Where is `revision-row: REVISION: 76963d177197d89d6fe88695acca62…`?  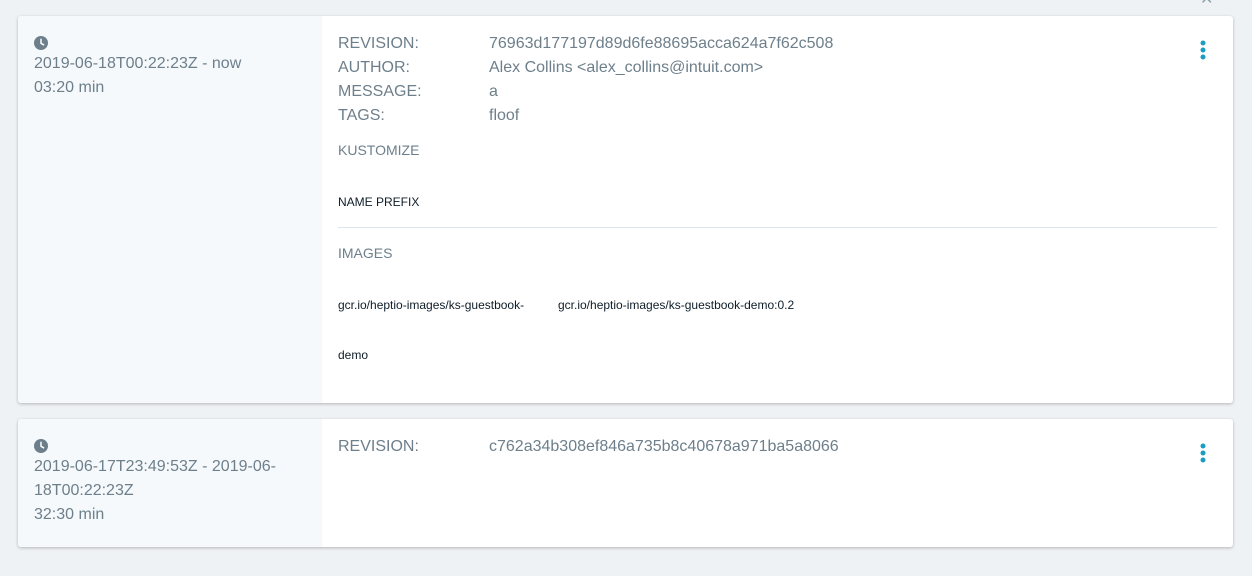
revision-row: REVISION: 76963d177197d89d6fe88695acca62… is located at coordinates (777, 44).